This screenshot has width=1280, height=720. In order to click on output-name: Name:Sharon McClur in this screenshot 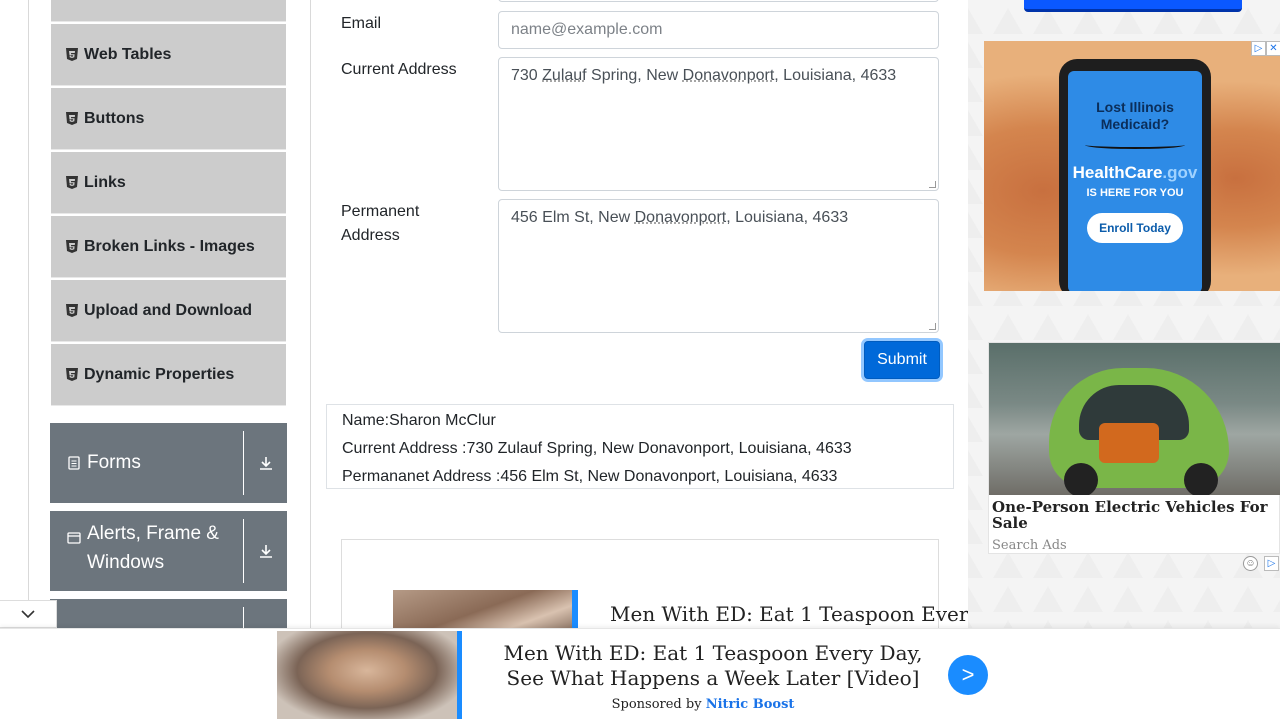, I will do `click(419, 420)`.